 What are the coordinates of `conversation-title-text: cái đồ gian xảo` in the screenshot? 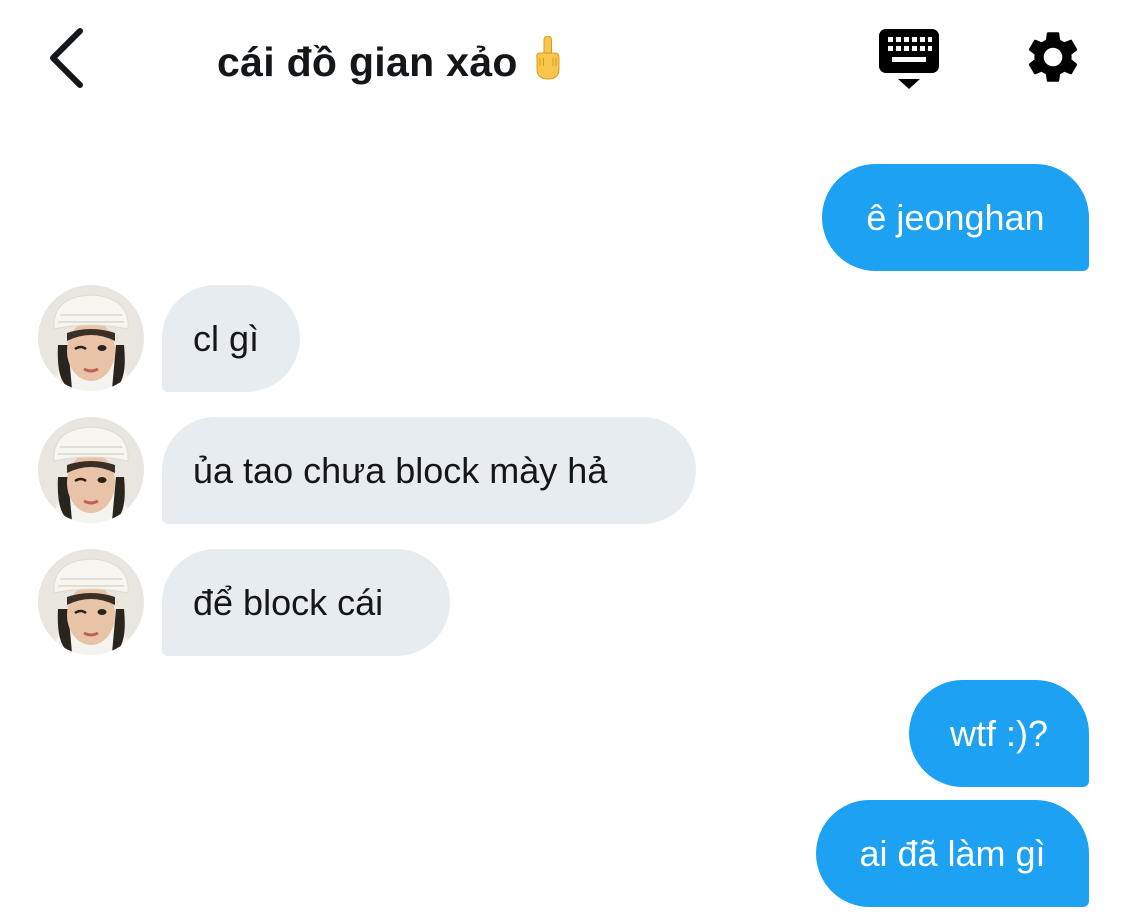 It's located at (367, 62).